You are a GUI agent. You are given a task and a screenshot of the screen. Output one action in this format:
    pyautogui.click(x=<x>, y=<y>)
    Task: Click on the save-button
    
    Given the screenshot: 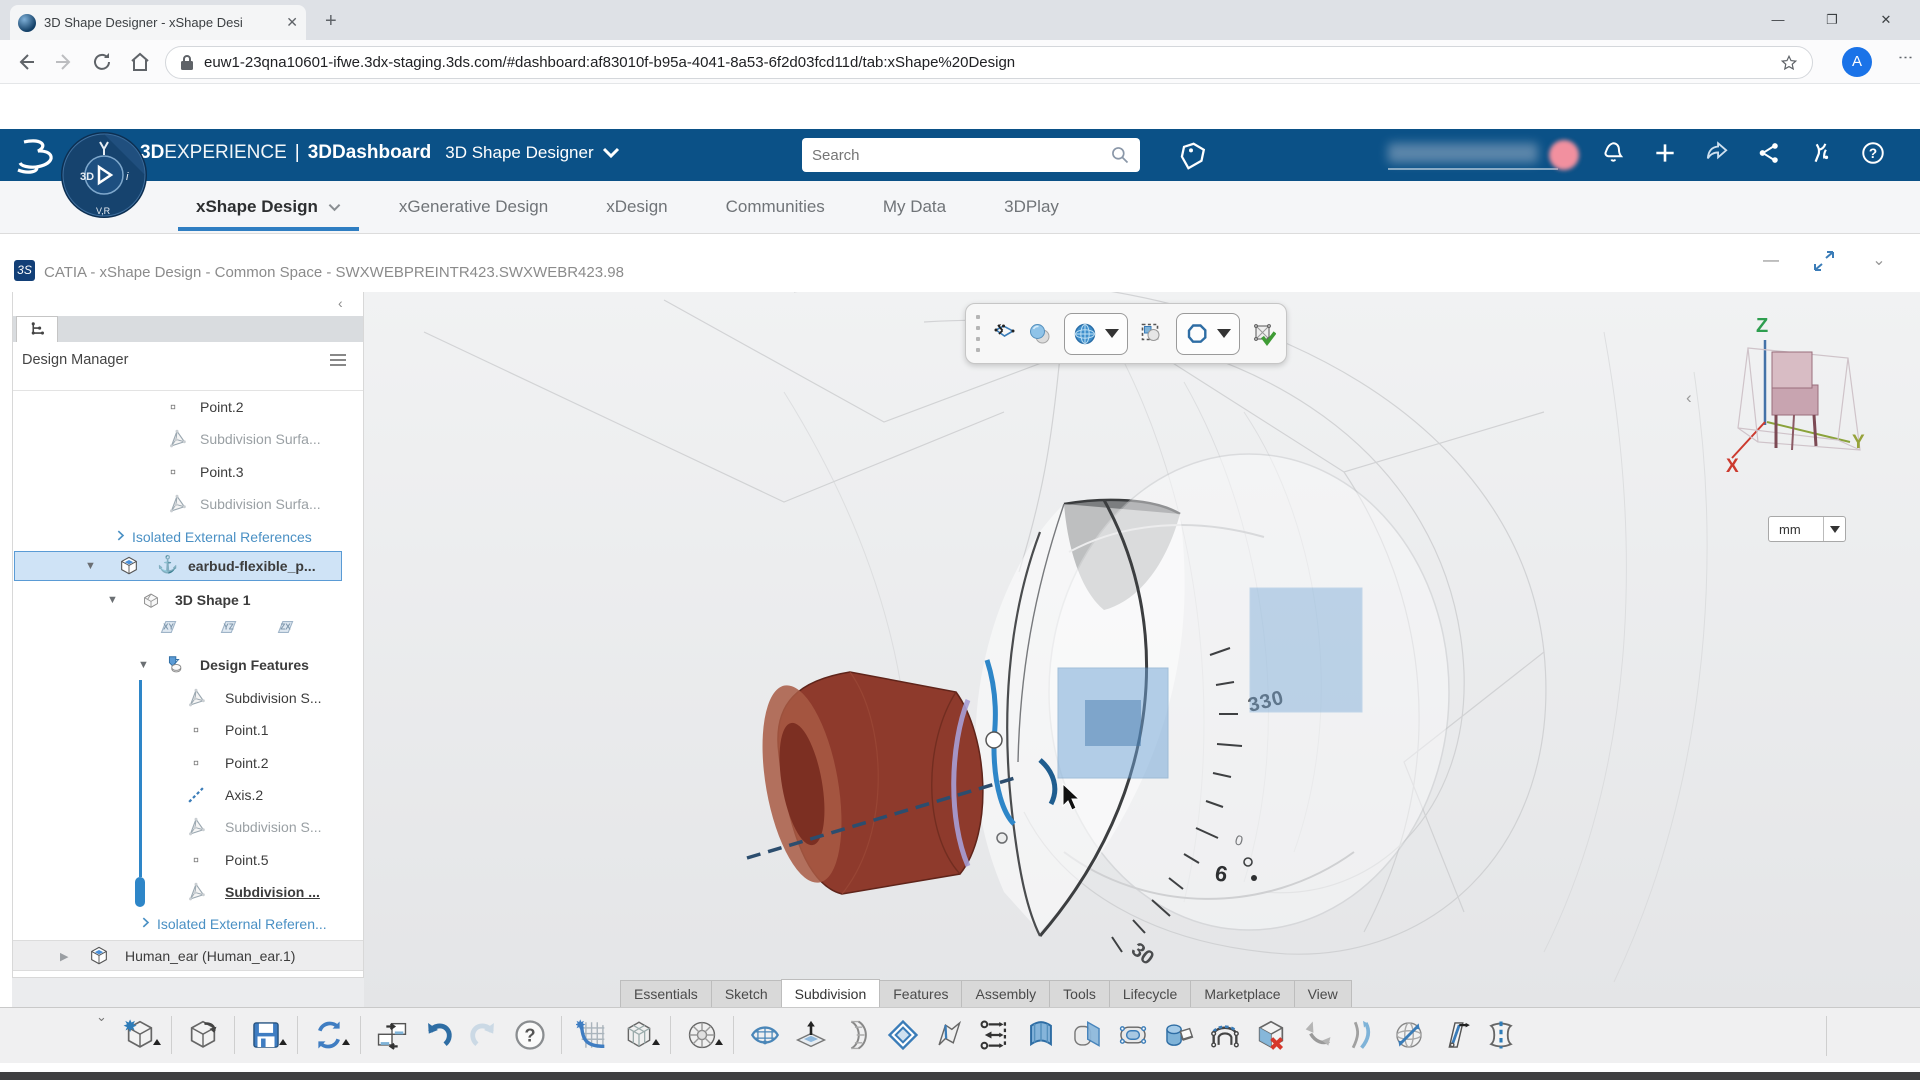 What is the action you would take?
    pyautogui.click(x=266, y=1035)
    